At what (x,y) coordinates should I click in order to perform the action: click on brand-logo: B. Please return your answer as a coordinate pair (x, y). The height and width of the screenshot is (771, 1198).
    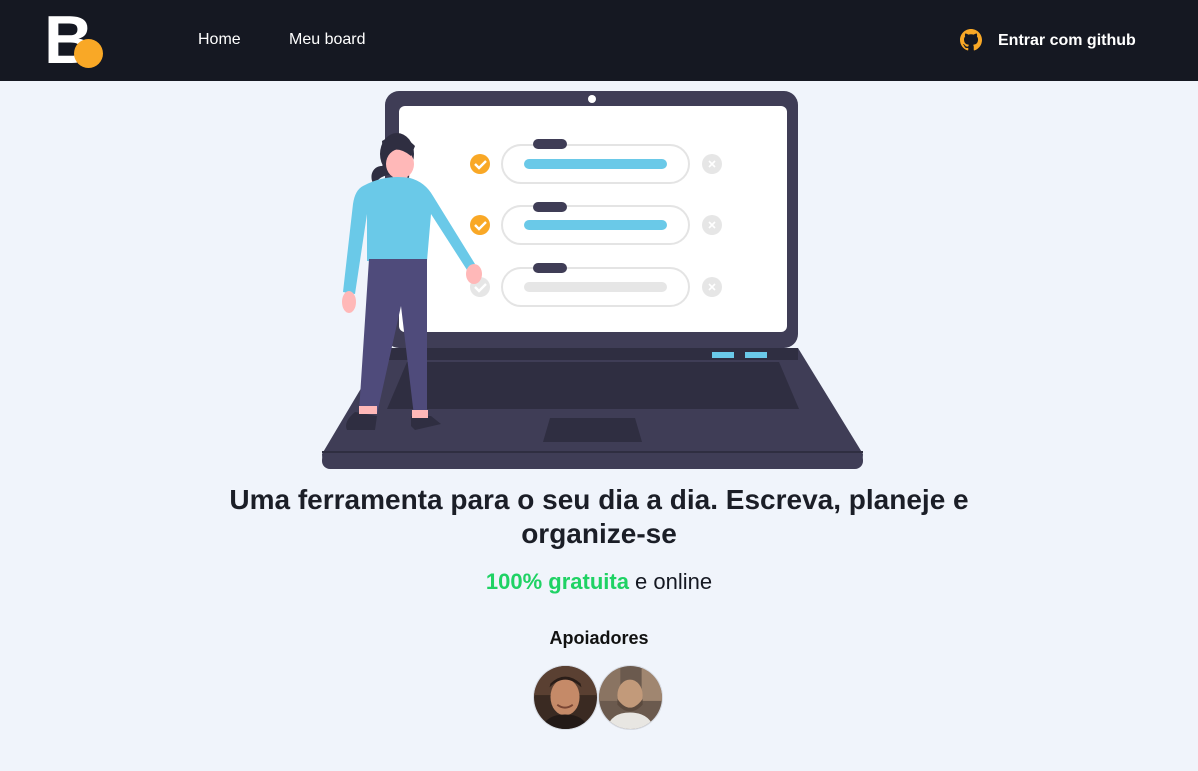
    Looking at the image, I should click on (75, 40).